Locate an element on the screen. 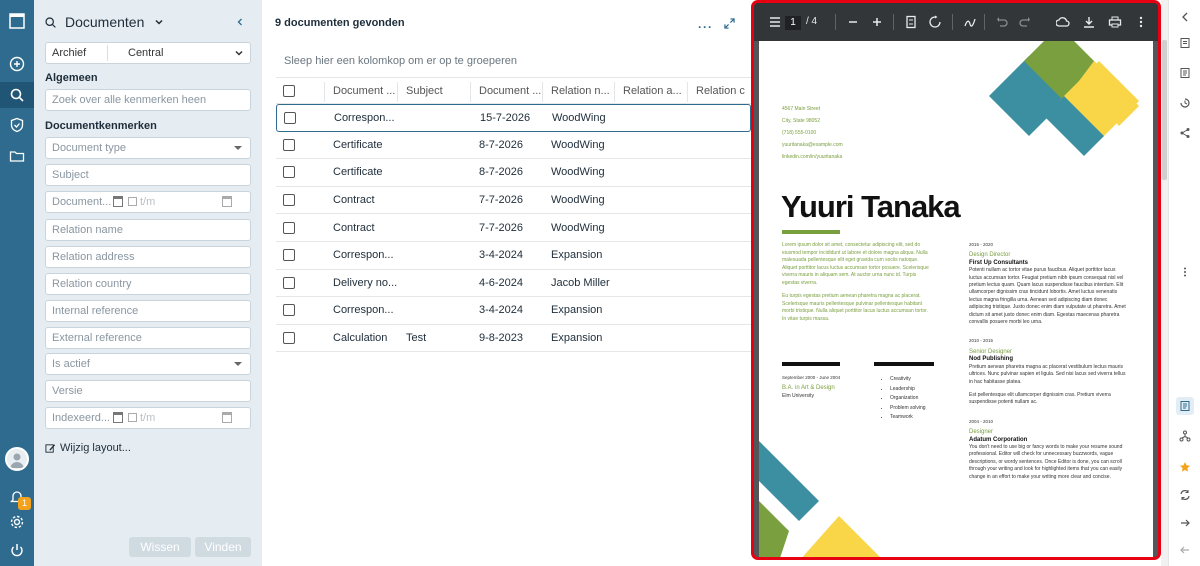 This screenshot has width=1200, height=566. document-type-select: Document type is located at coordinates (148, 148).